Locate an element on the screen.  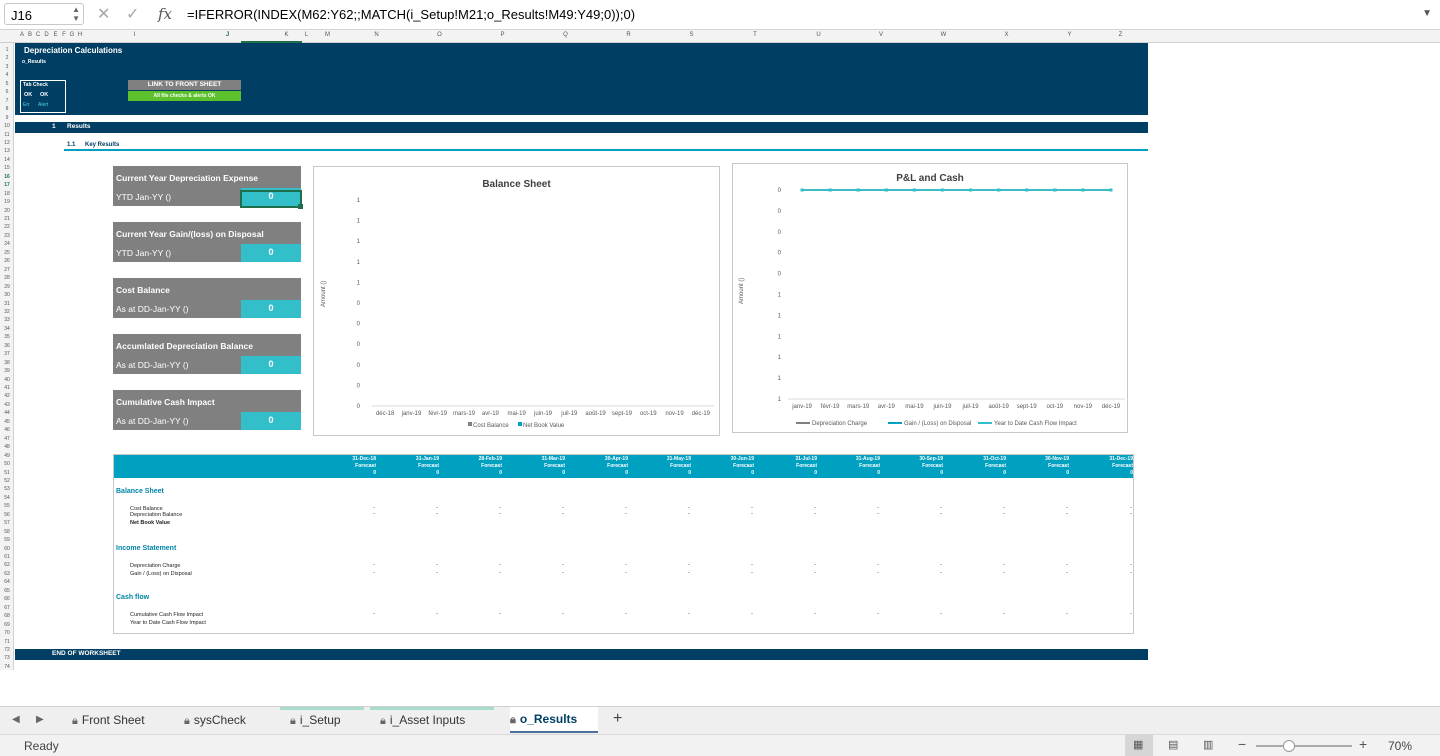
formula-expand-icon: ▼ is located at coordinates (1427, 13).